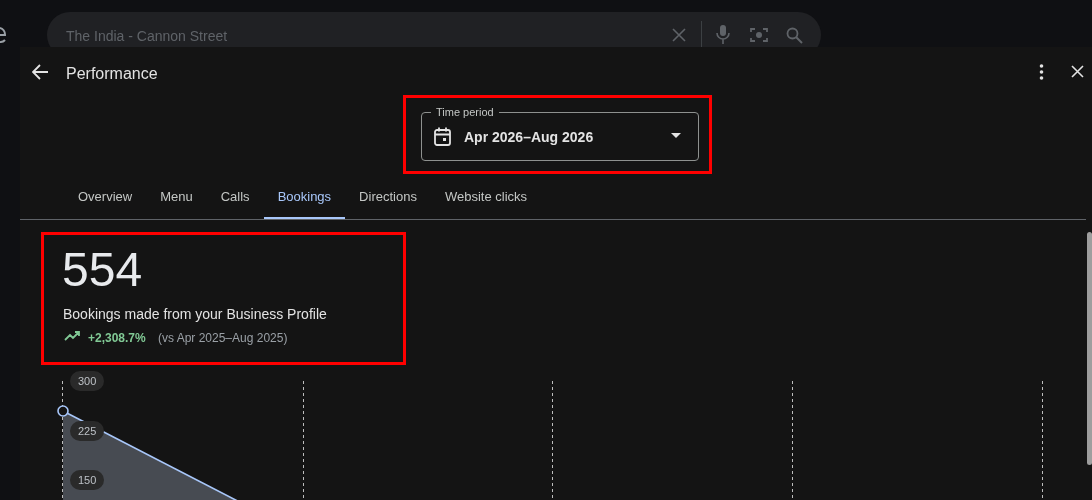 Image resolution: width=1092 pixels, height=500 pixels. Describe the element at coordinates (87, 381) in the screenshot. I see `y-axis-label: 300` at that location.